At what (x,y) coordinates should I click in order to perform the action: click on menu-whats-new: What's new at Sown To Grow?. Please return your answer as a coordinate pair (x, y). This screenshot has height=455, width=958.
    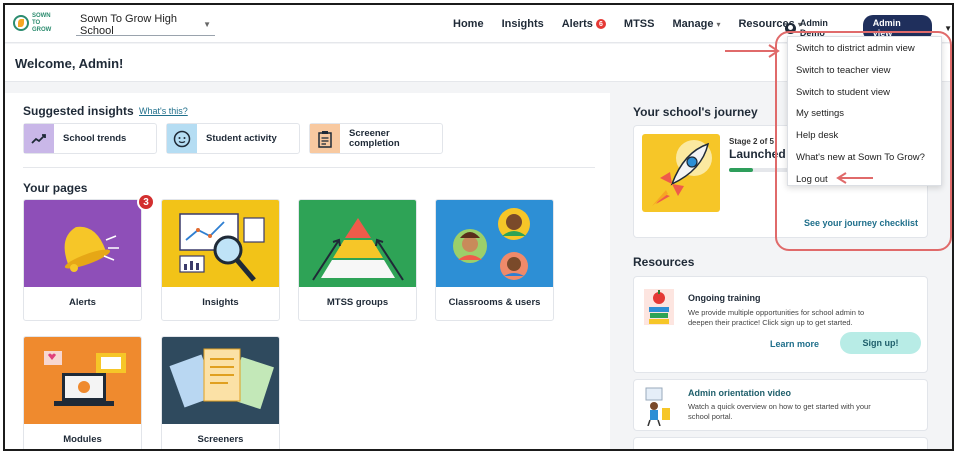
    Looking at the image, I should click on (864, 157).